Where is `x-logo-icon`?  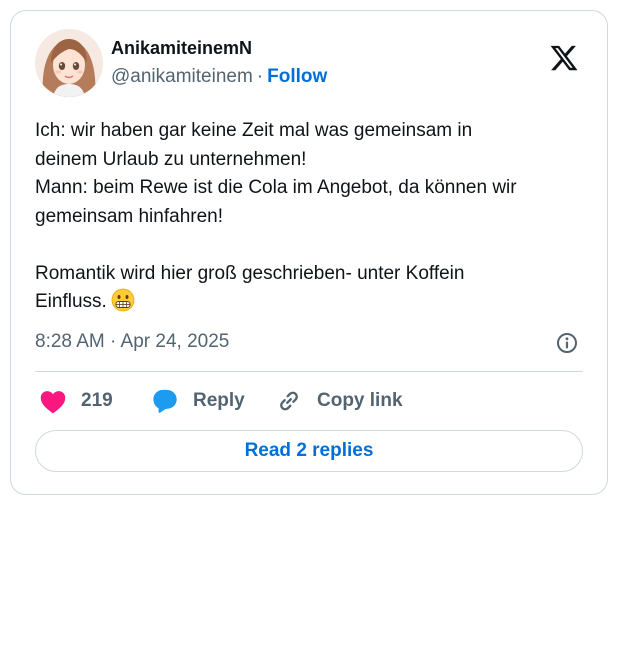
x-logo-icon is located at coordinates (564, 58).